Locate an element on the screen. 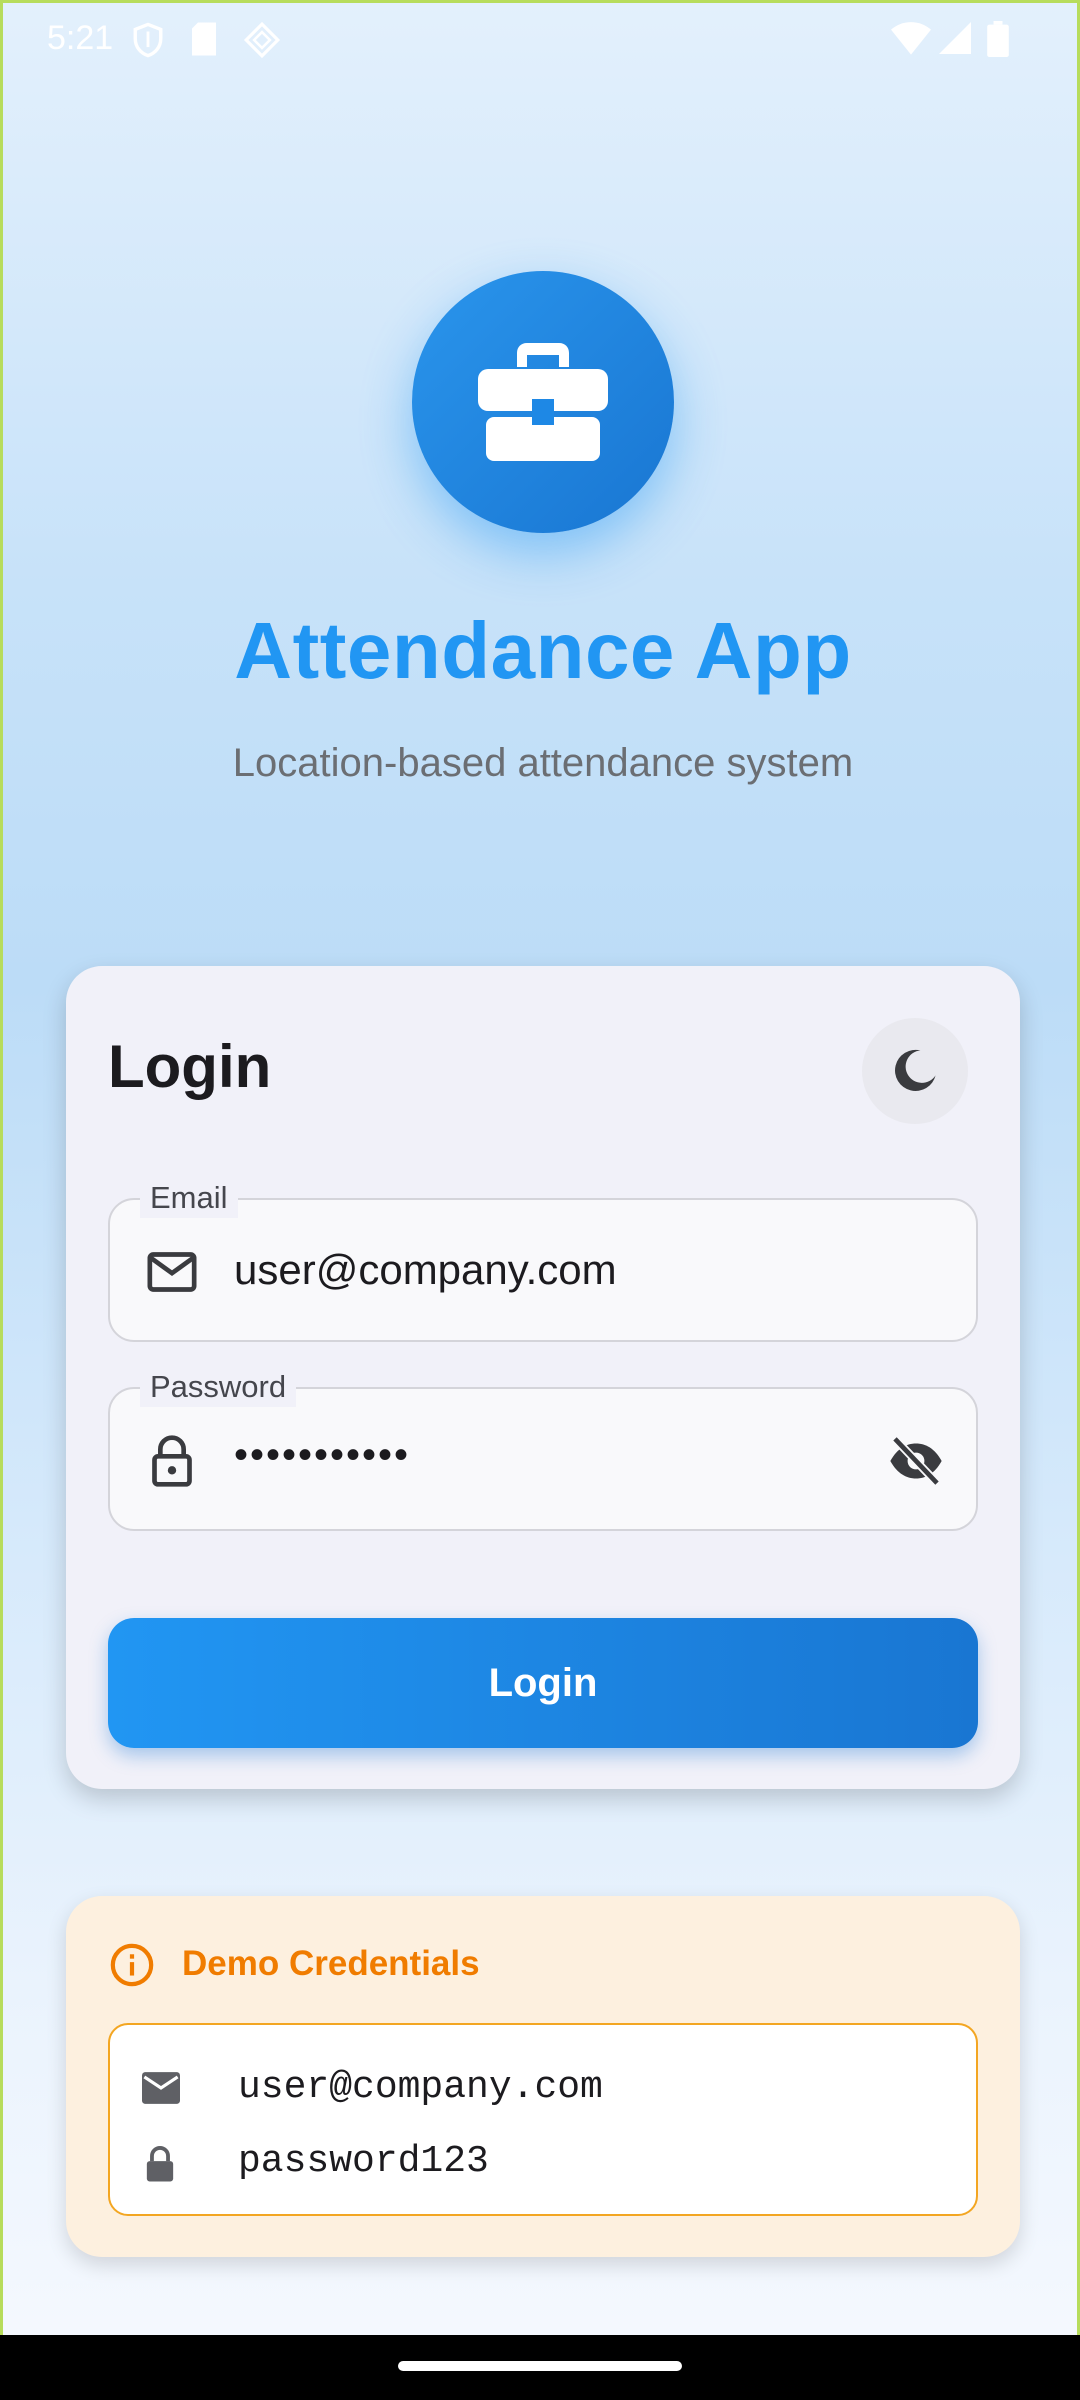  password-field: Password ••••••••••• is located at coordinates (543, 1449).